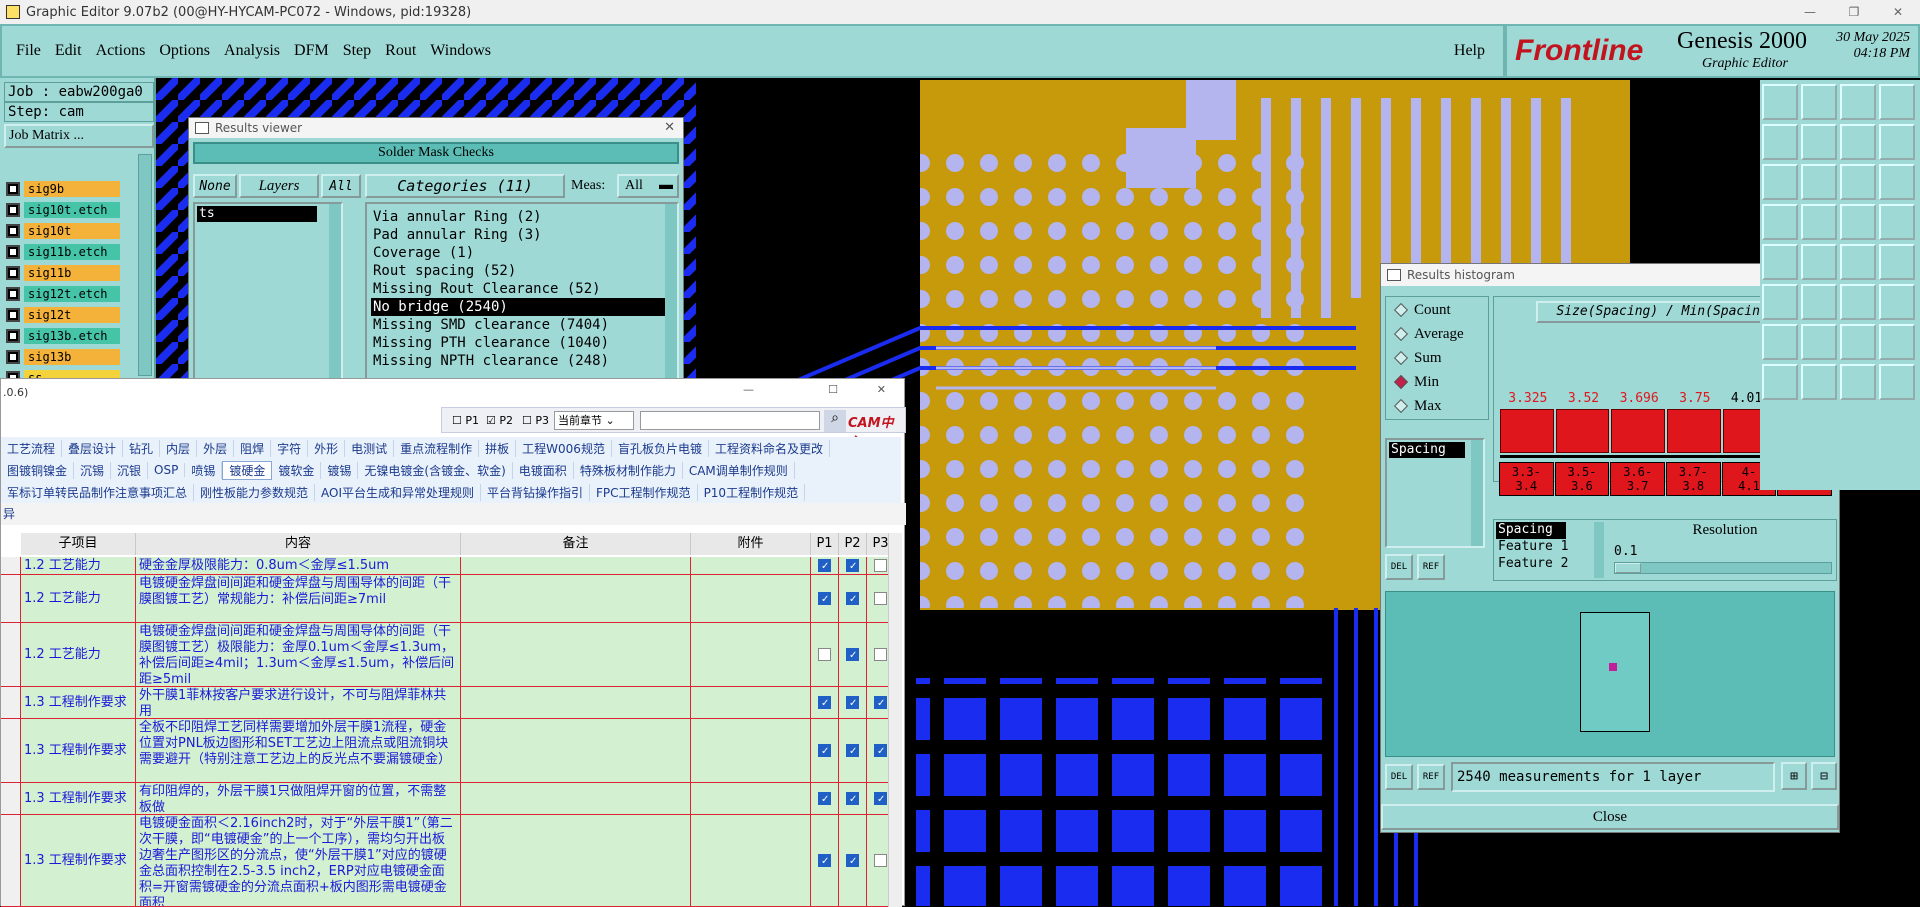  What do you see at coordinates (65, 231) in the screenshot?
I see `layer-row: sig10t` at bounding box center [65, 231].